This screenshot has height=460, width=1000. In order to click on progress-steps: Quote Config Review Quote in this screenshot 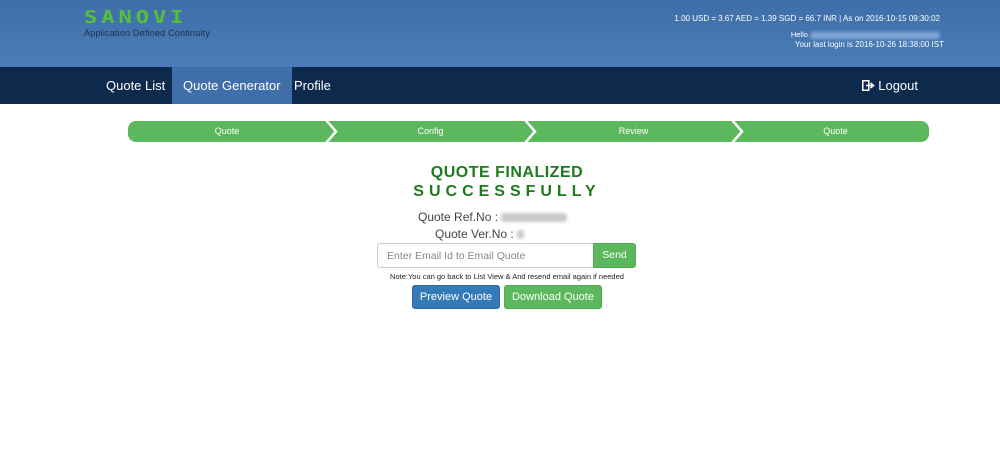, I will do `click(528, 131)`.